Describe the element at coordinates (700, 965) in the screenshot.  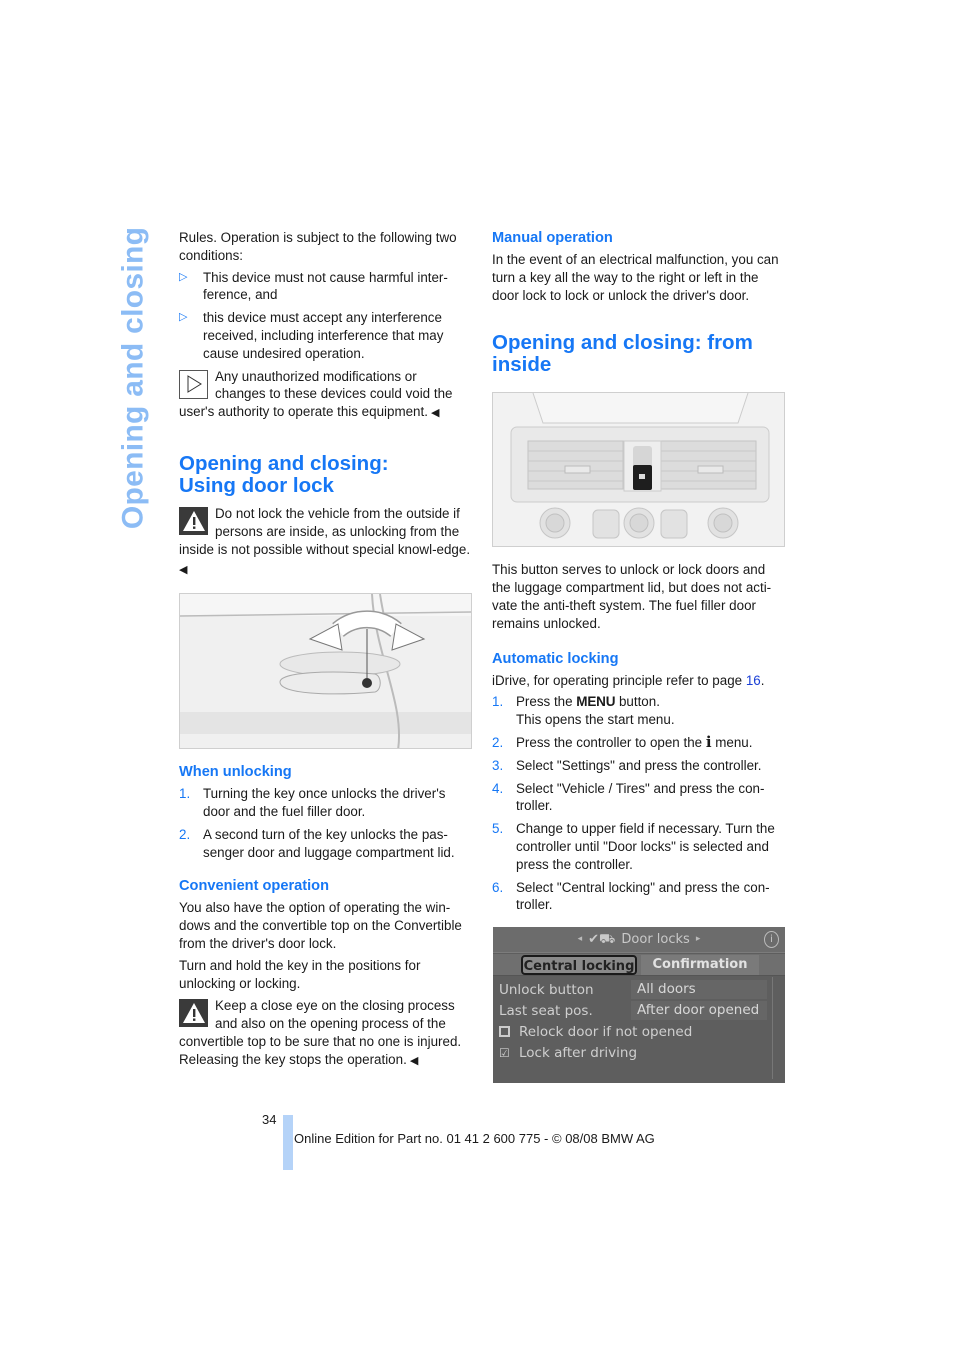
I see `tab-confirmation: Confirmation` at that location.